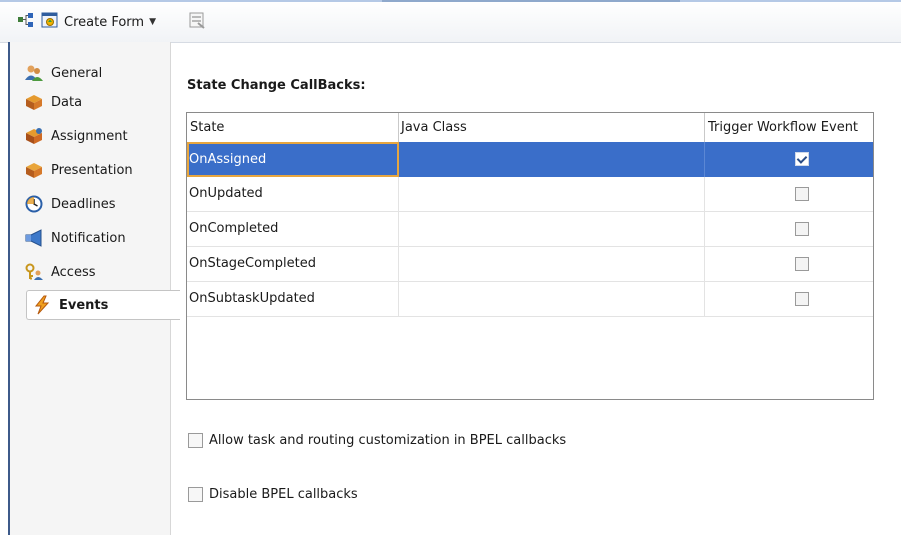  I want to click on sidebar-item-label: Assignment, so click(89, 136).